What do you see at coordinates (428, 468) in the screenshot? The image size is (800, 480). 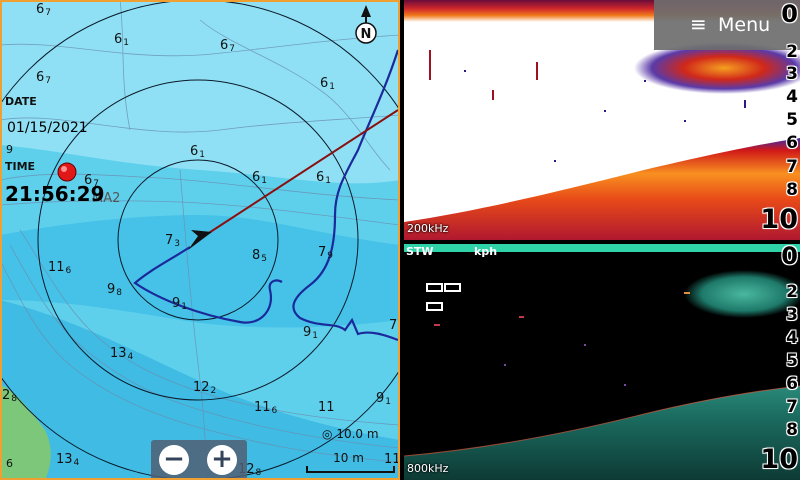 I see `frequency-label: 800kHz` at bounding box center [428, 468].